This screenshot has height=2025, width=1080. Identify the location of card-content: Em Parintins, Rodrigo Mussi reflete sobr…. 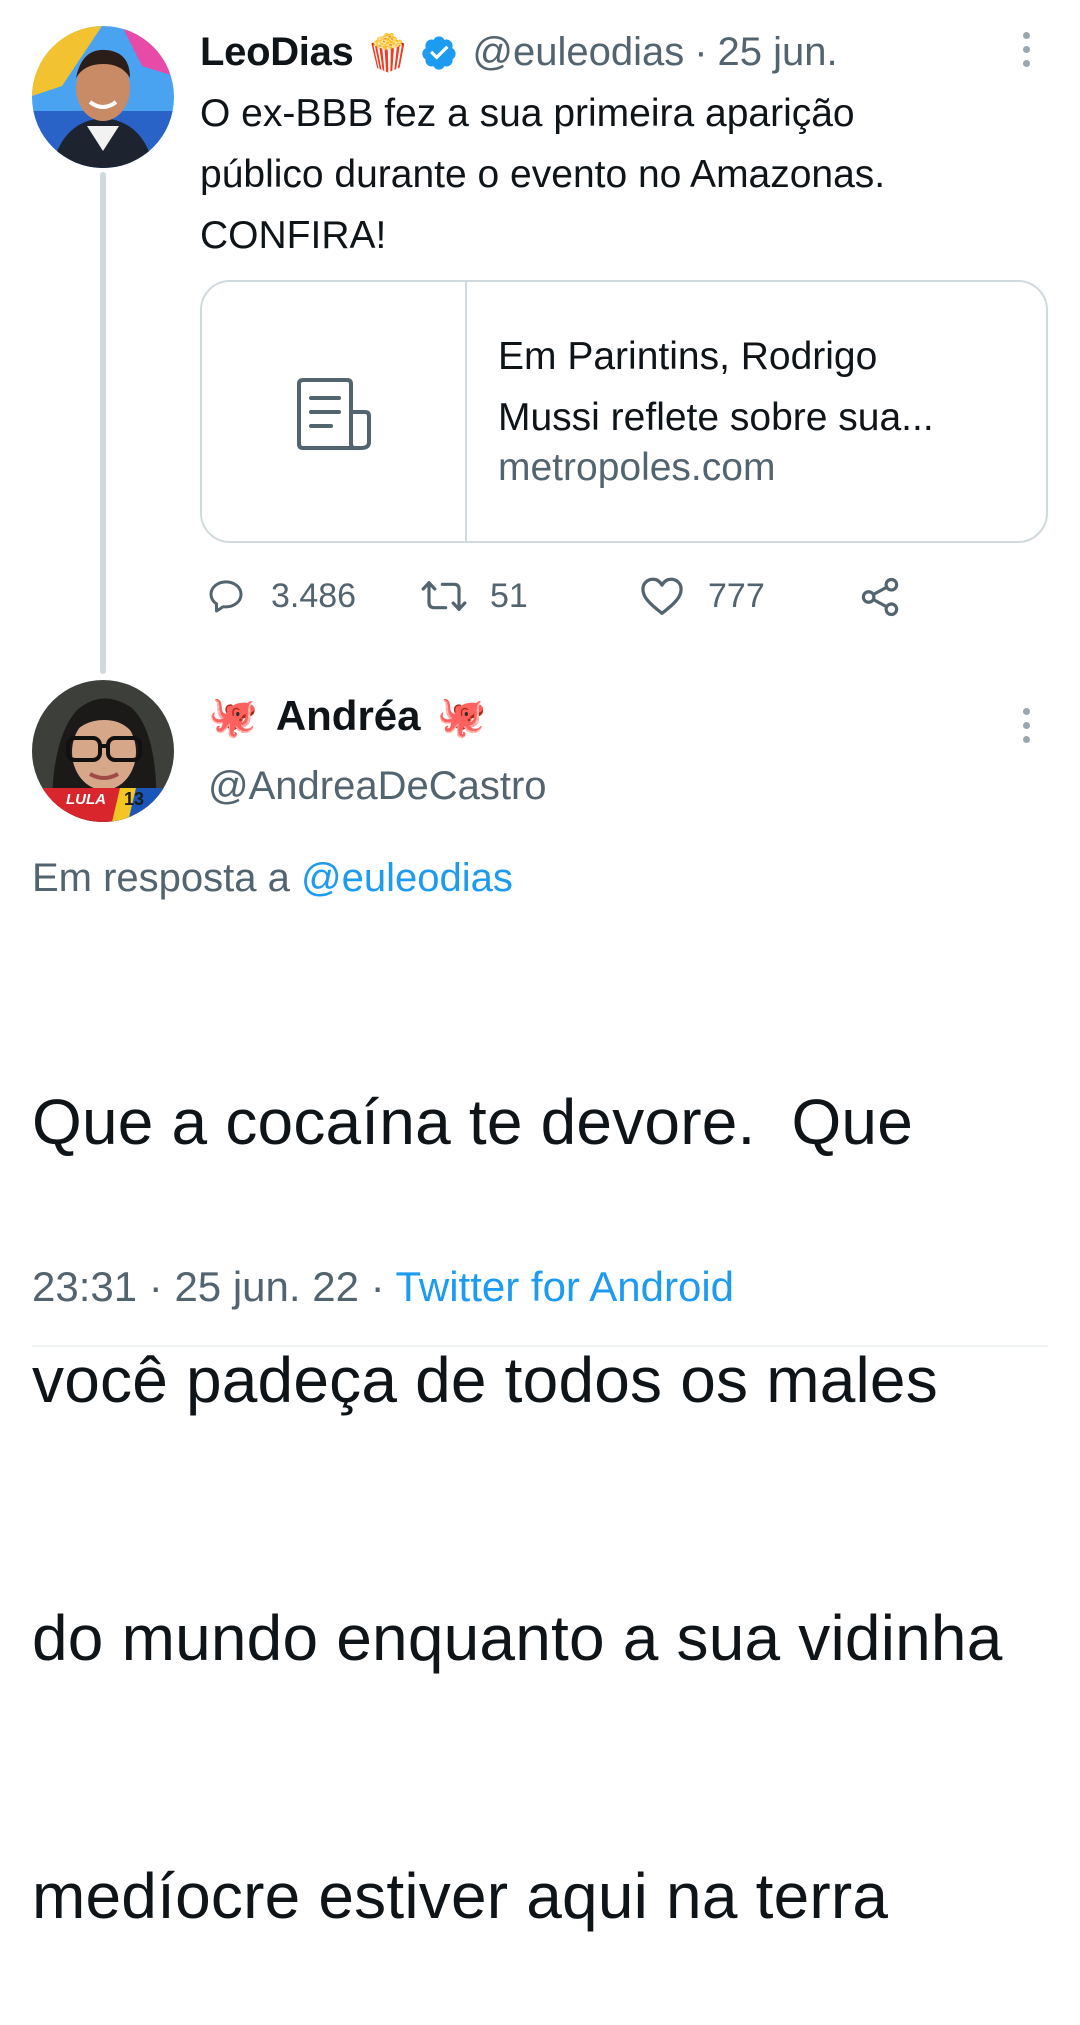
(716, 408).